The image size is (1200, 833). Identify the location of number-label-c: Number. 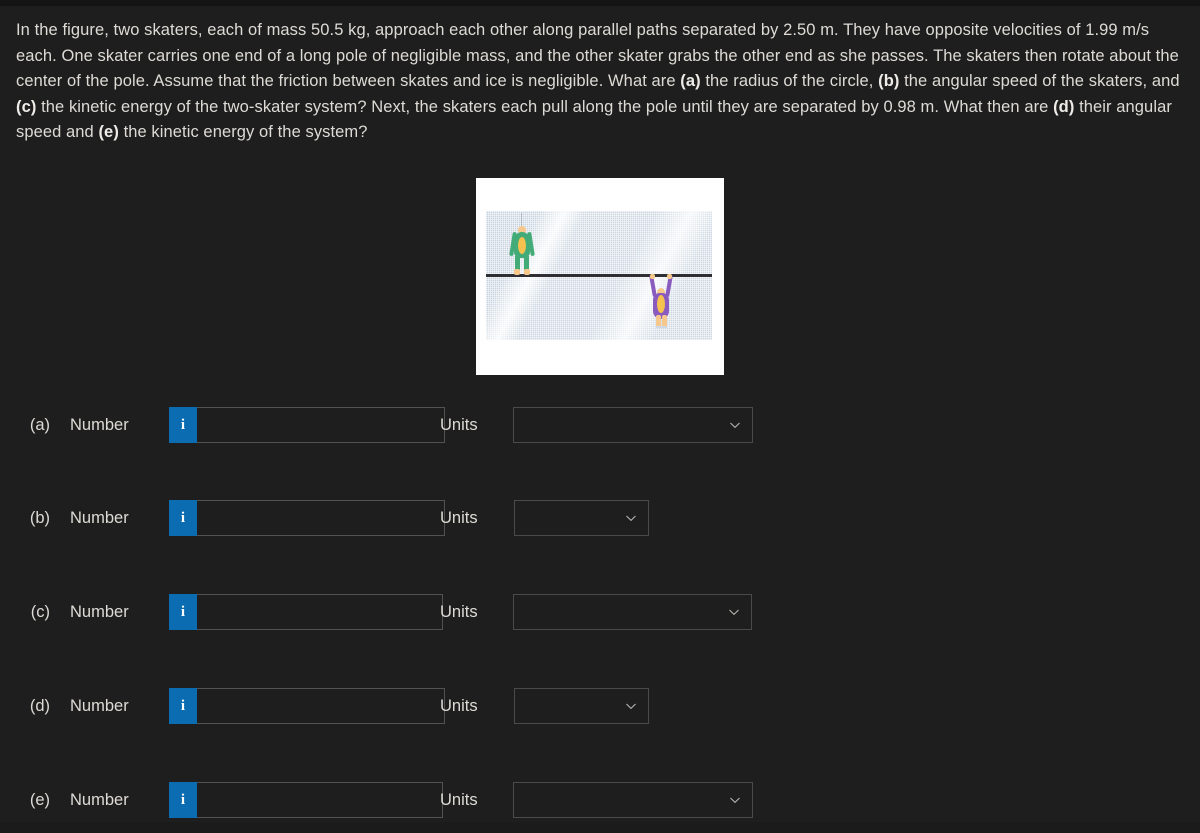
(99, 611).